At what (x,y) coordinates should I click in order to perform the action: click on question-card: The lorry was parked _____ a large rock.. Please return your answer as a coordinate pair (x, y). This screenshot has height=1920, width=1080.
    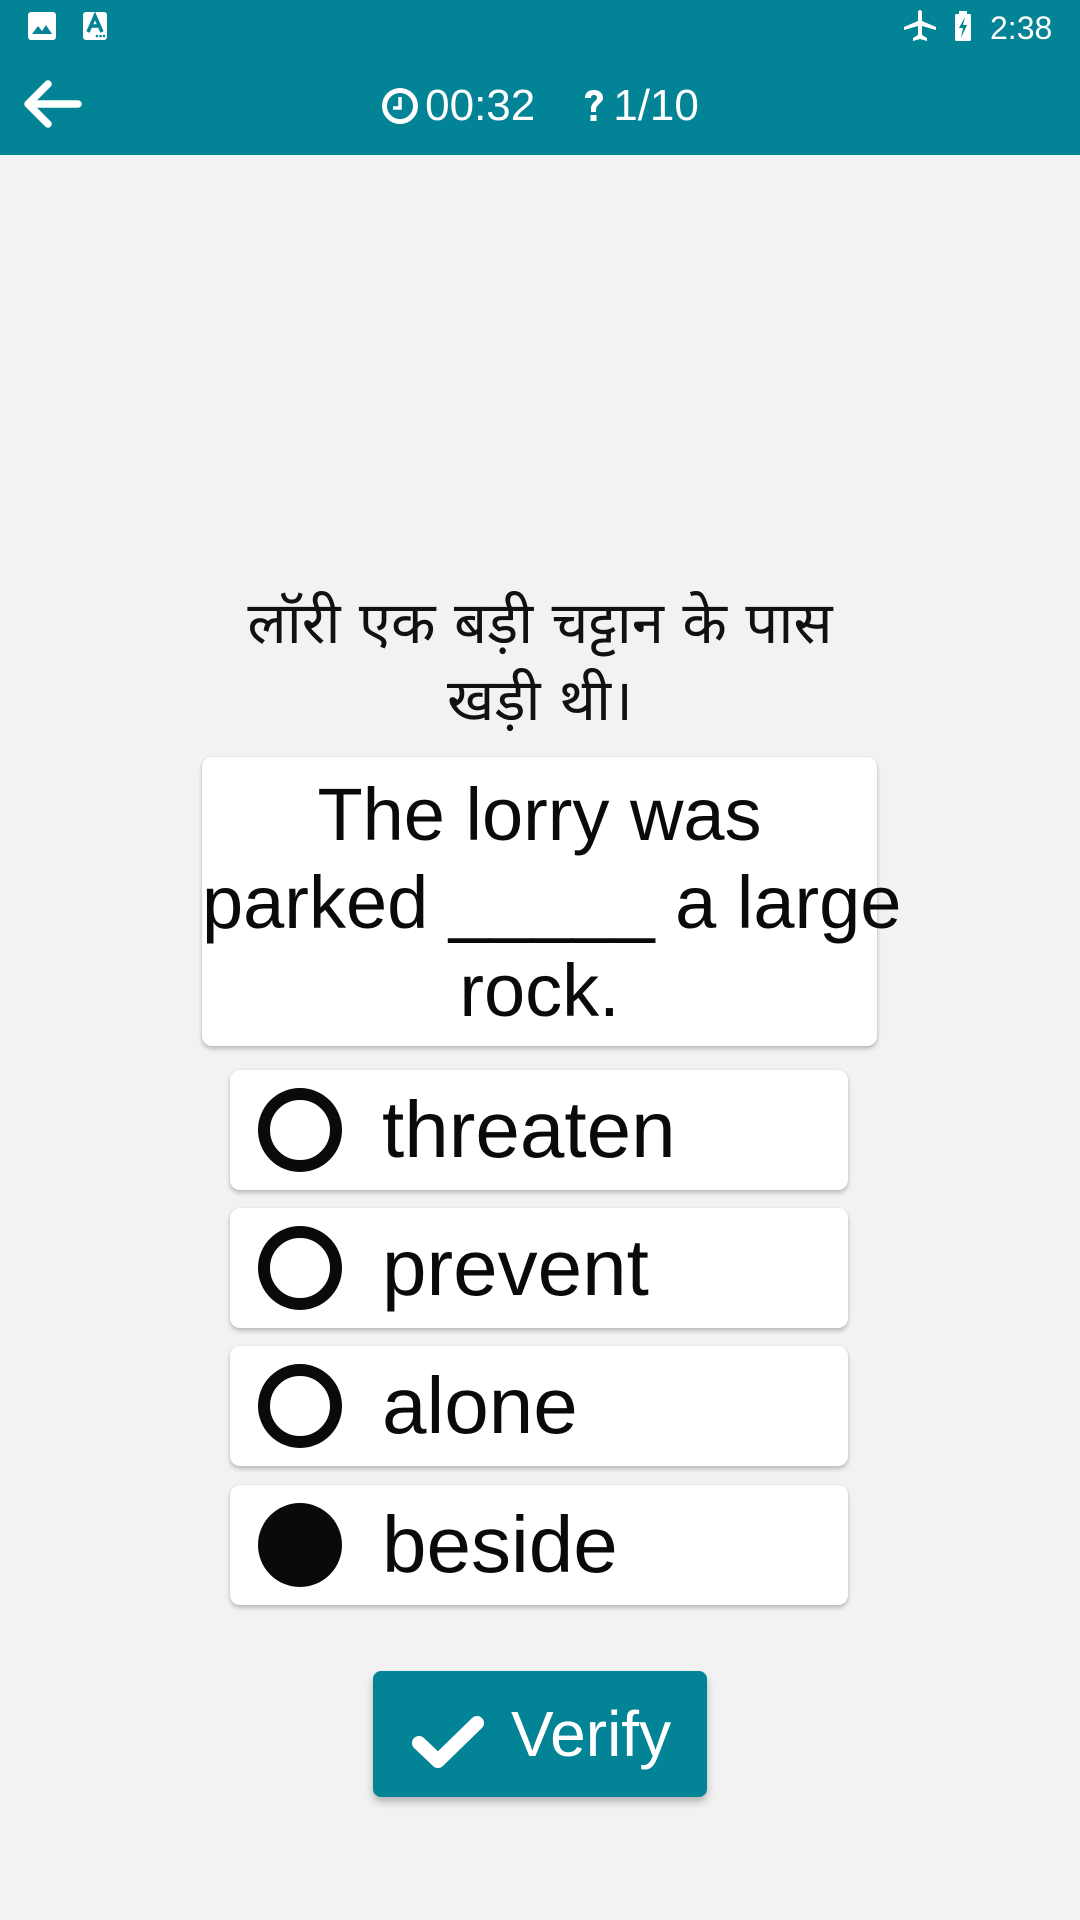
    Looking at the image, I should click on (552, 901).